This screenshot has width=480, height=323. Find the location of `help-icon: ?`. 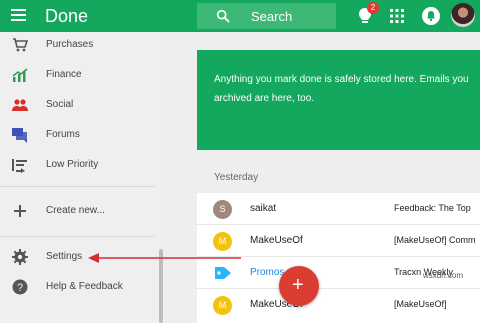

help-icon: ? is located at coordinates (20, 287).